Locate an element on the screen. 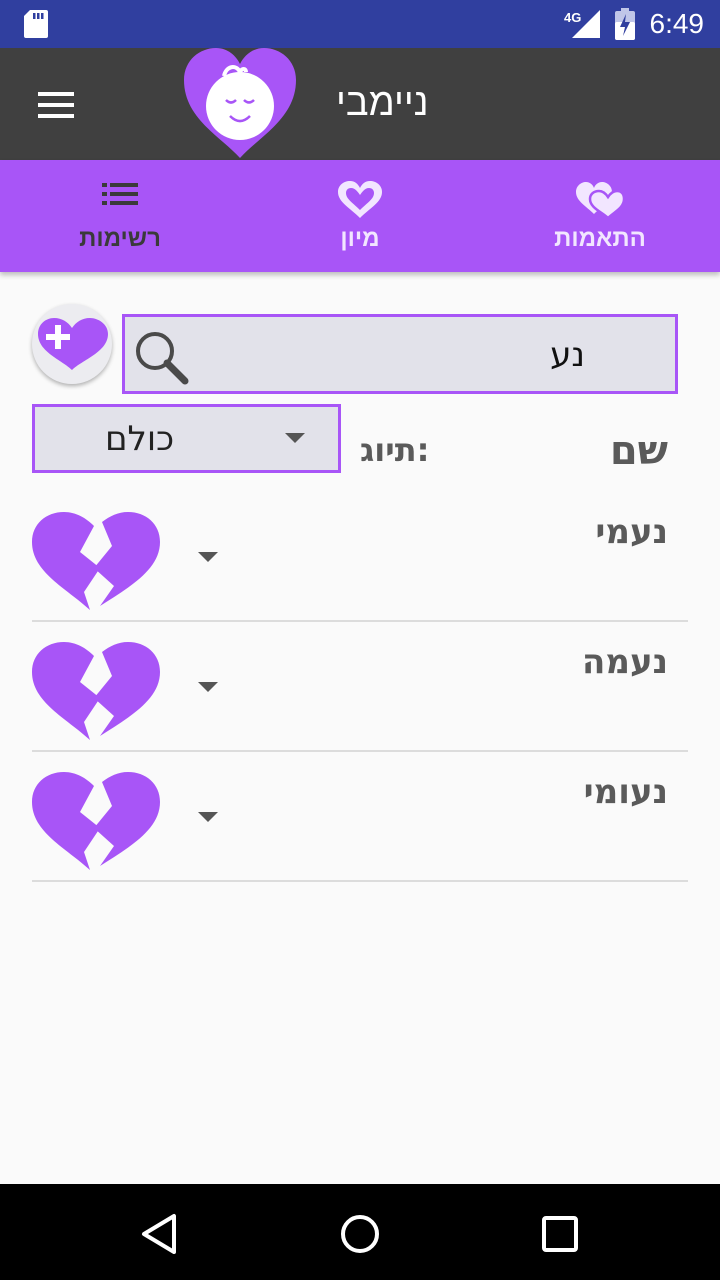 The height and width of the screenshot is (1280, 720). tab-matches-label: התאמות is located at coordinates (600, 238).